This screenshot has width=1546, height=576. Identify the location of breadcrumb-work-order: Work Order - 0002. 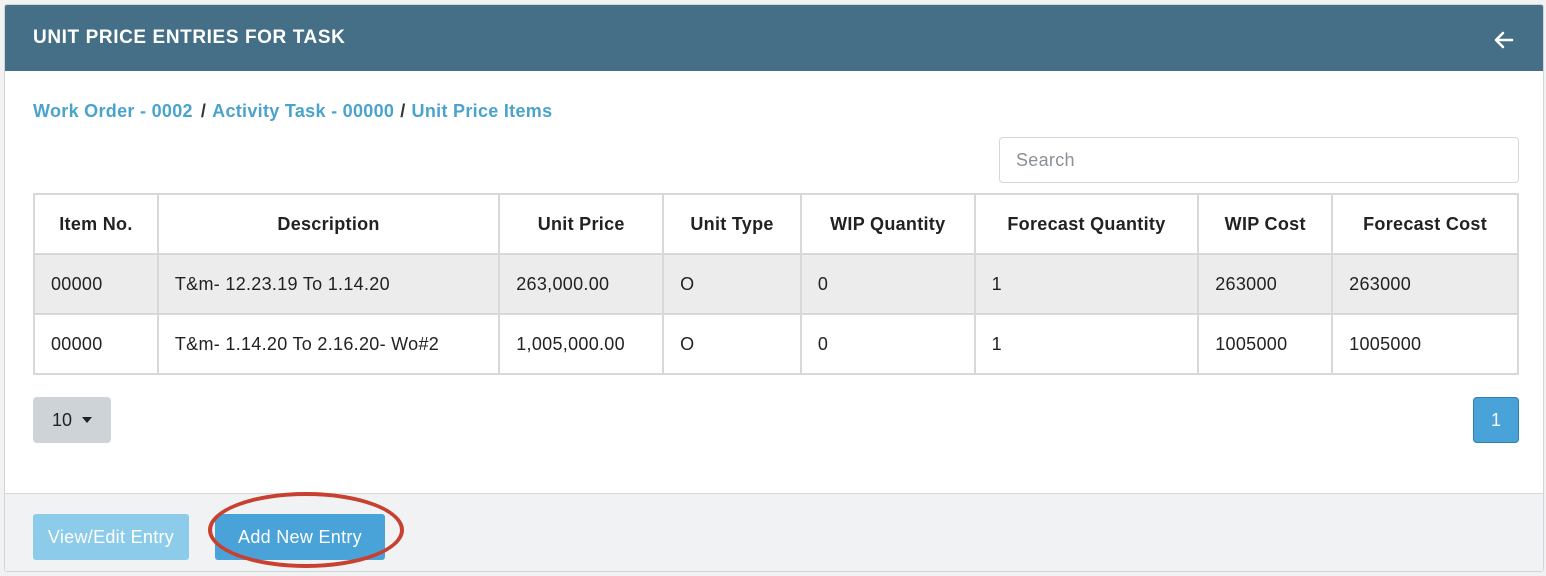
(113, 111).